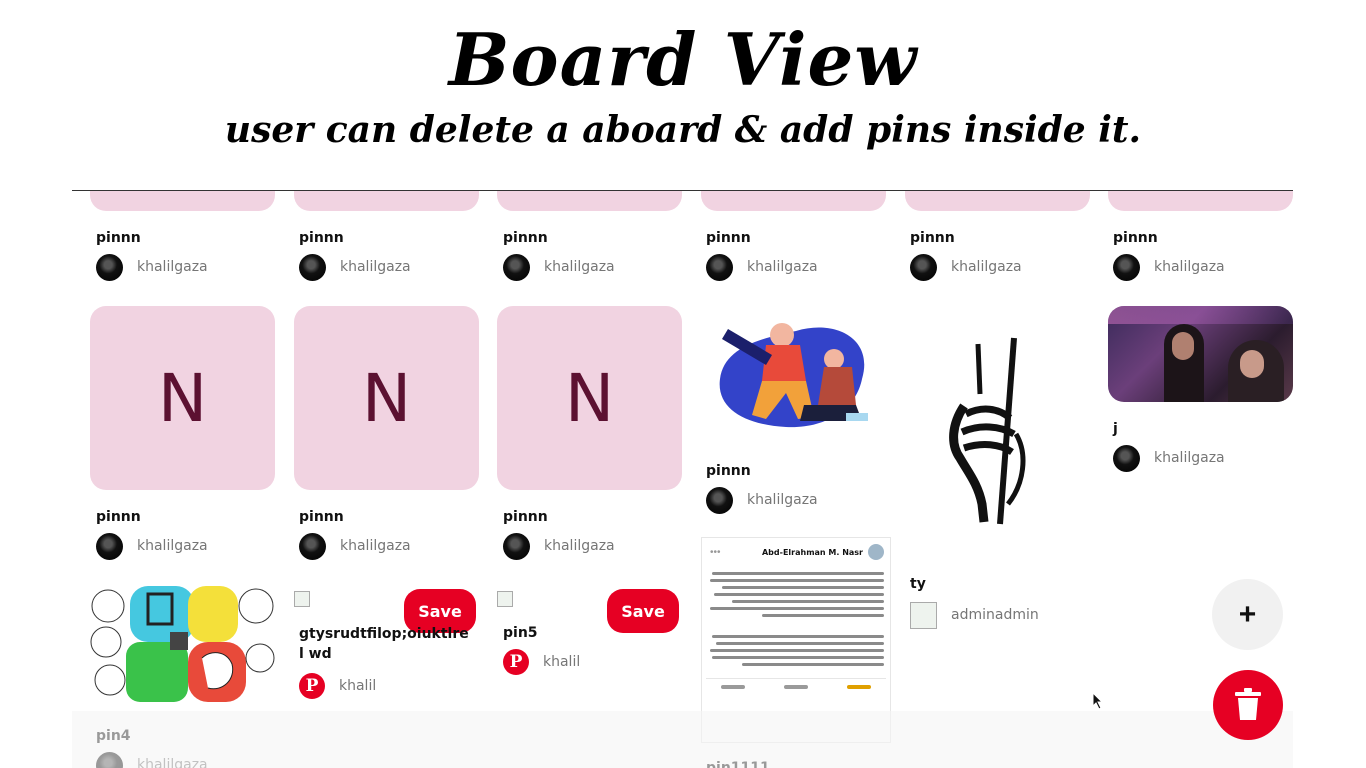 The width and height of the screenshot is (1366, 768). I want to click on delete-board-button, so click(1248, 705).